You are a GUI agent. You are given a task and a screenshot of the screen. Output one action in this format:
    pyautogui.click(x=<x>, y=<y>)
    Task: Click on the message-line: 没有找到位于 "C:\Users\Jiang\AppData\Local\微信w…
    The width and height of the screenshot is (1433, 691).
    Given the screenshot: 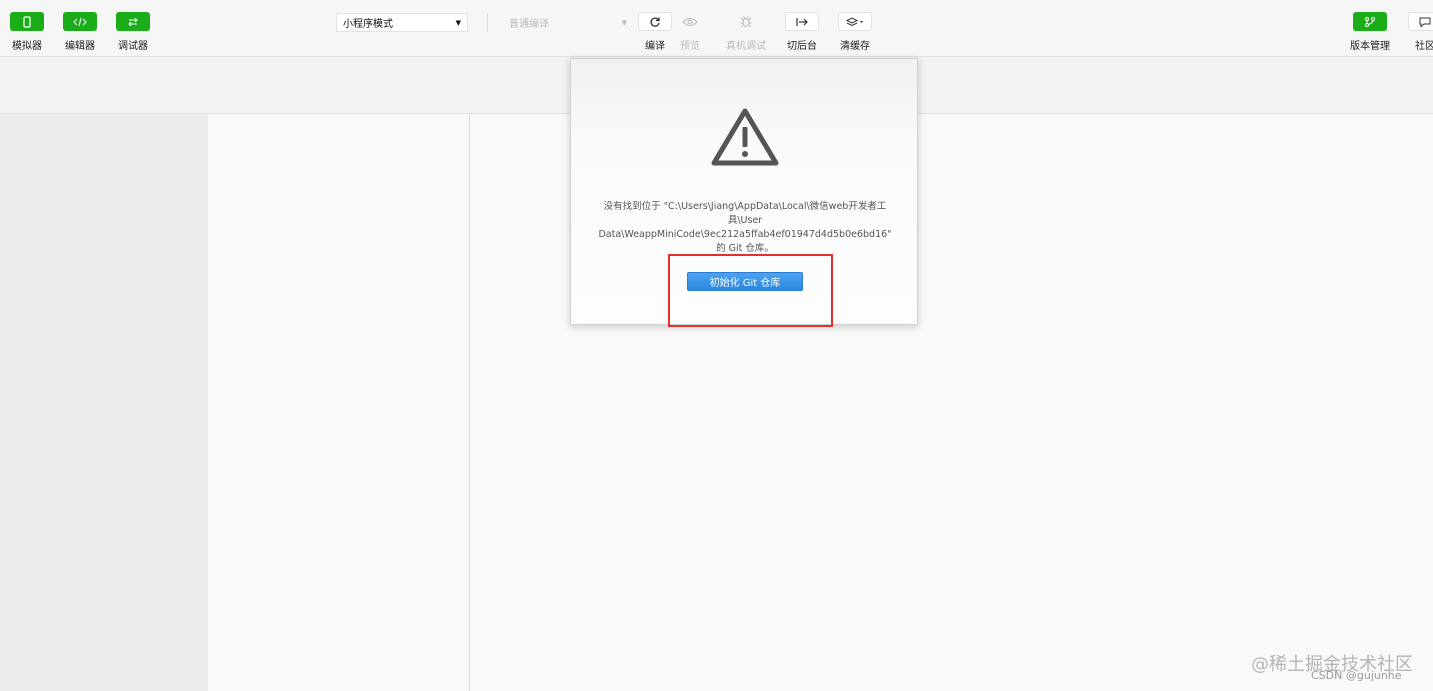 What is the action you would take?
    pyautogui.click(x=745, y=206)
    